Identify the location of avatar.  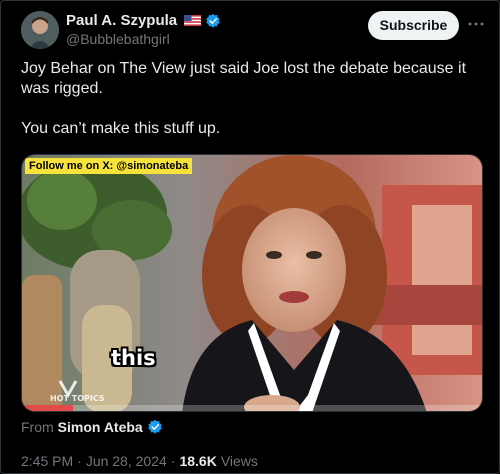
(40, 30).